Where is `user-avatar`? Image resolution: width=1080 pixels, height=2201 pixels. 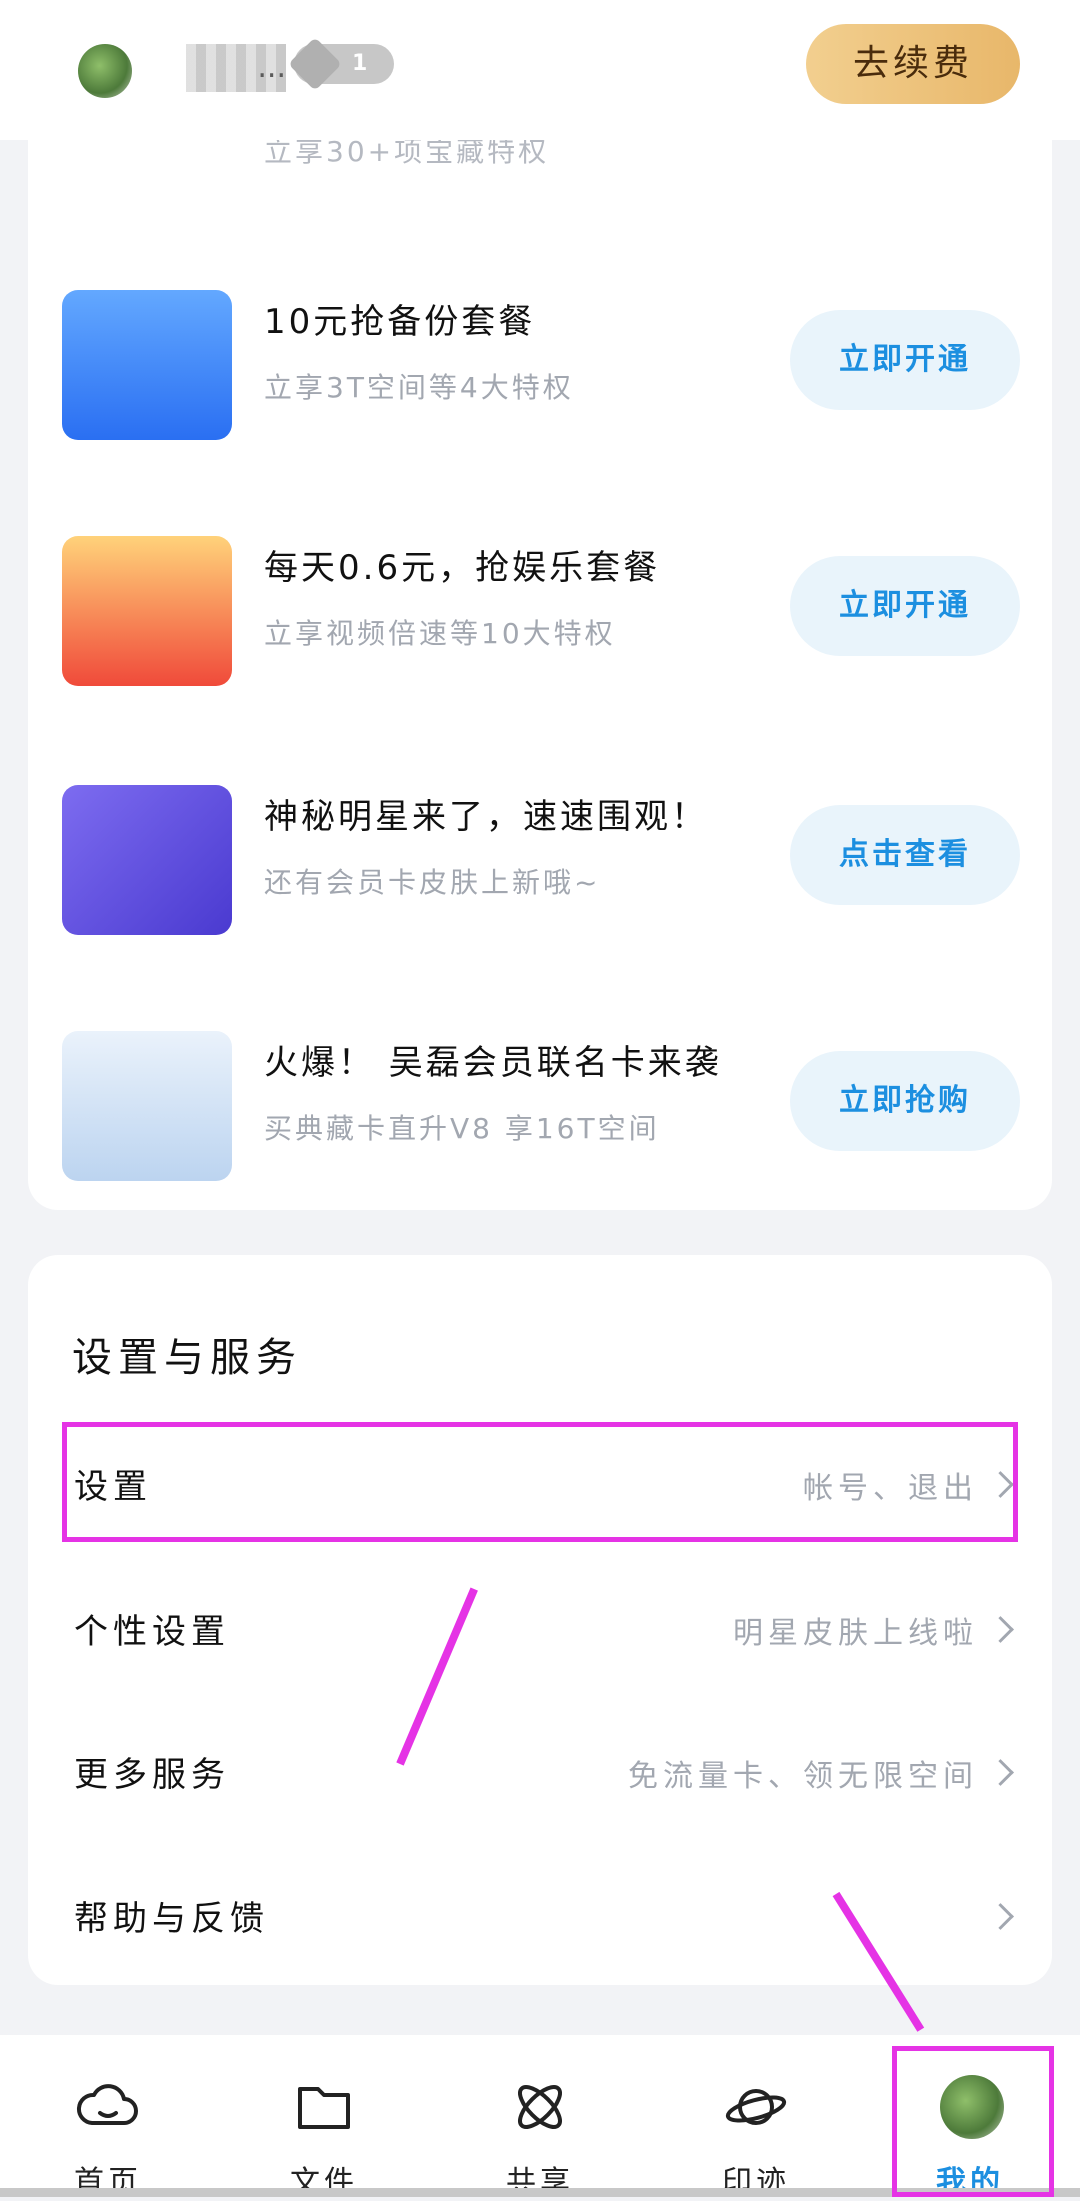
user-avatar is located at coordinates (105, 71).